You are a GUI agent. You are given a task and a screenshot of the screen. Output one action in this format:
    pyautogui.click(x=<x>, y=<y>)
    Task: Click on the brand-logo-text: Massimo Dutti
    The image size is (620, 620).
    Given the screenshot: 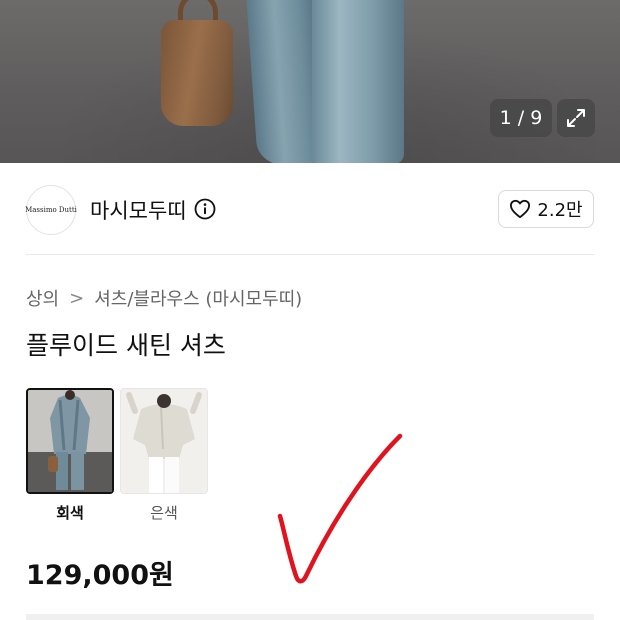 What is the action you would take?
    pyautogui.click(x=51, y=210)
    